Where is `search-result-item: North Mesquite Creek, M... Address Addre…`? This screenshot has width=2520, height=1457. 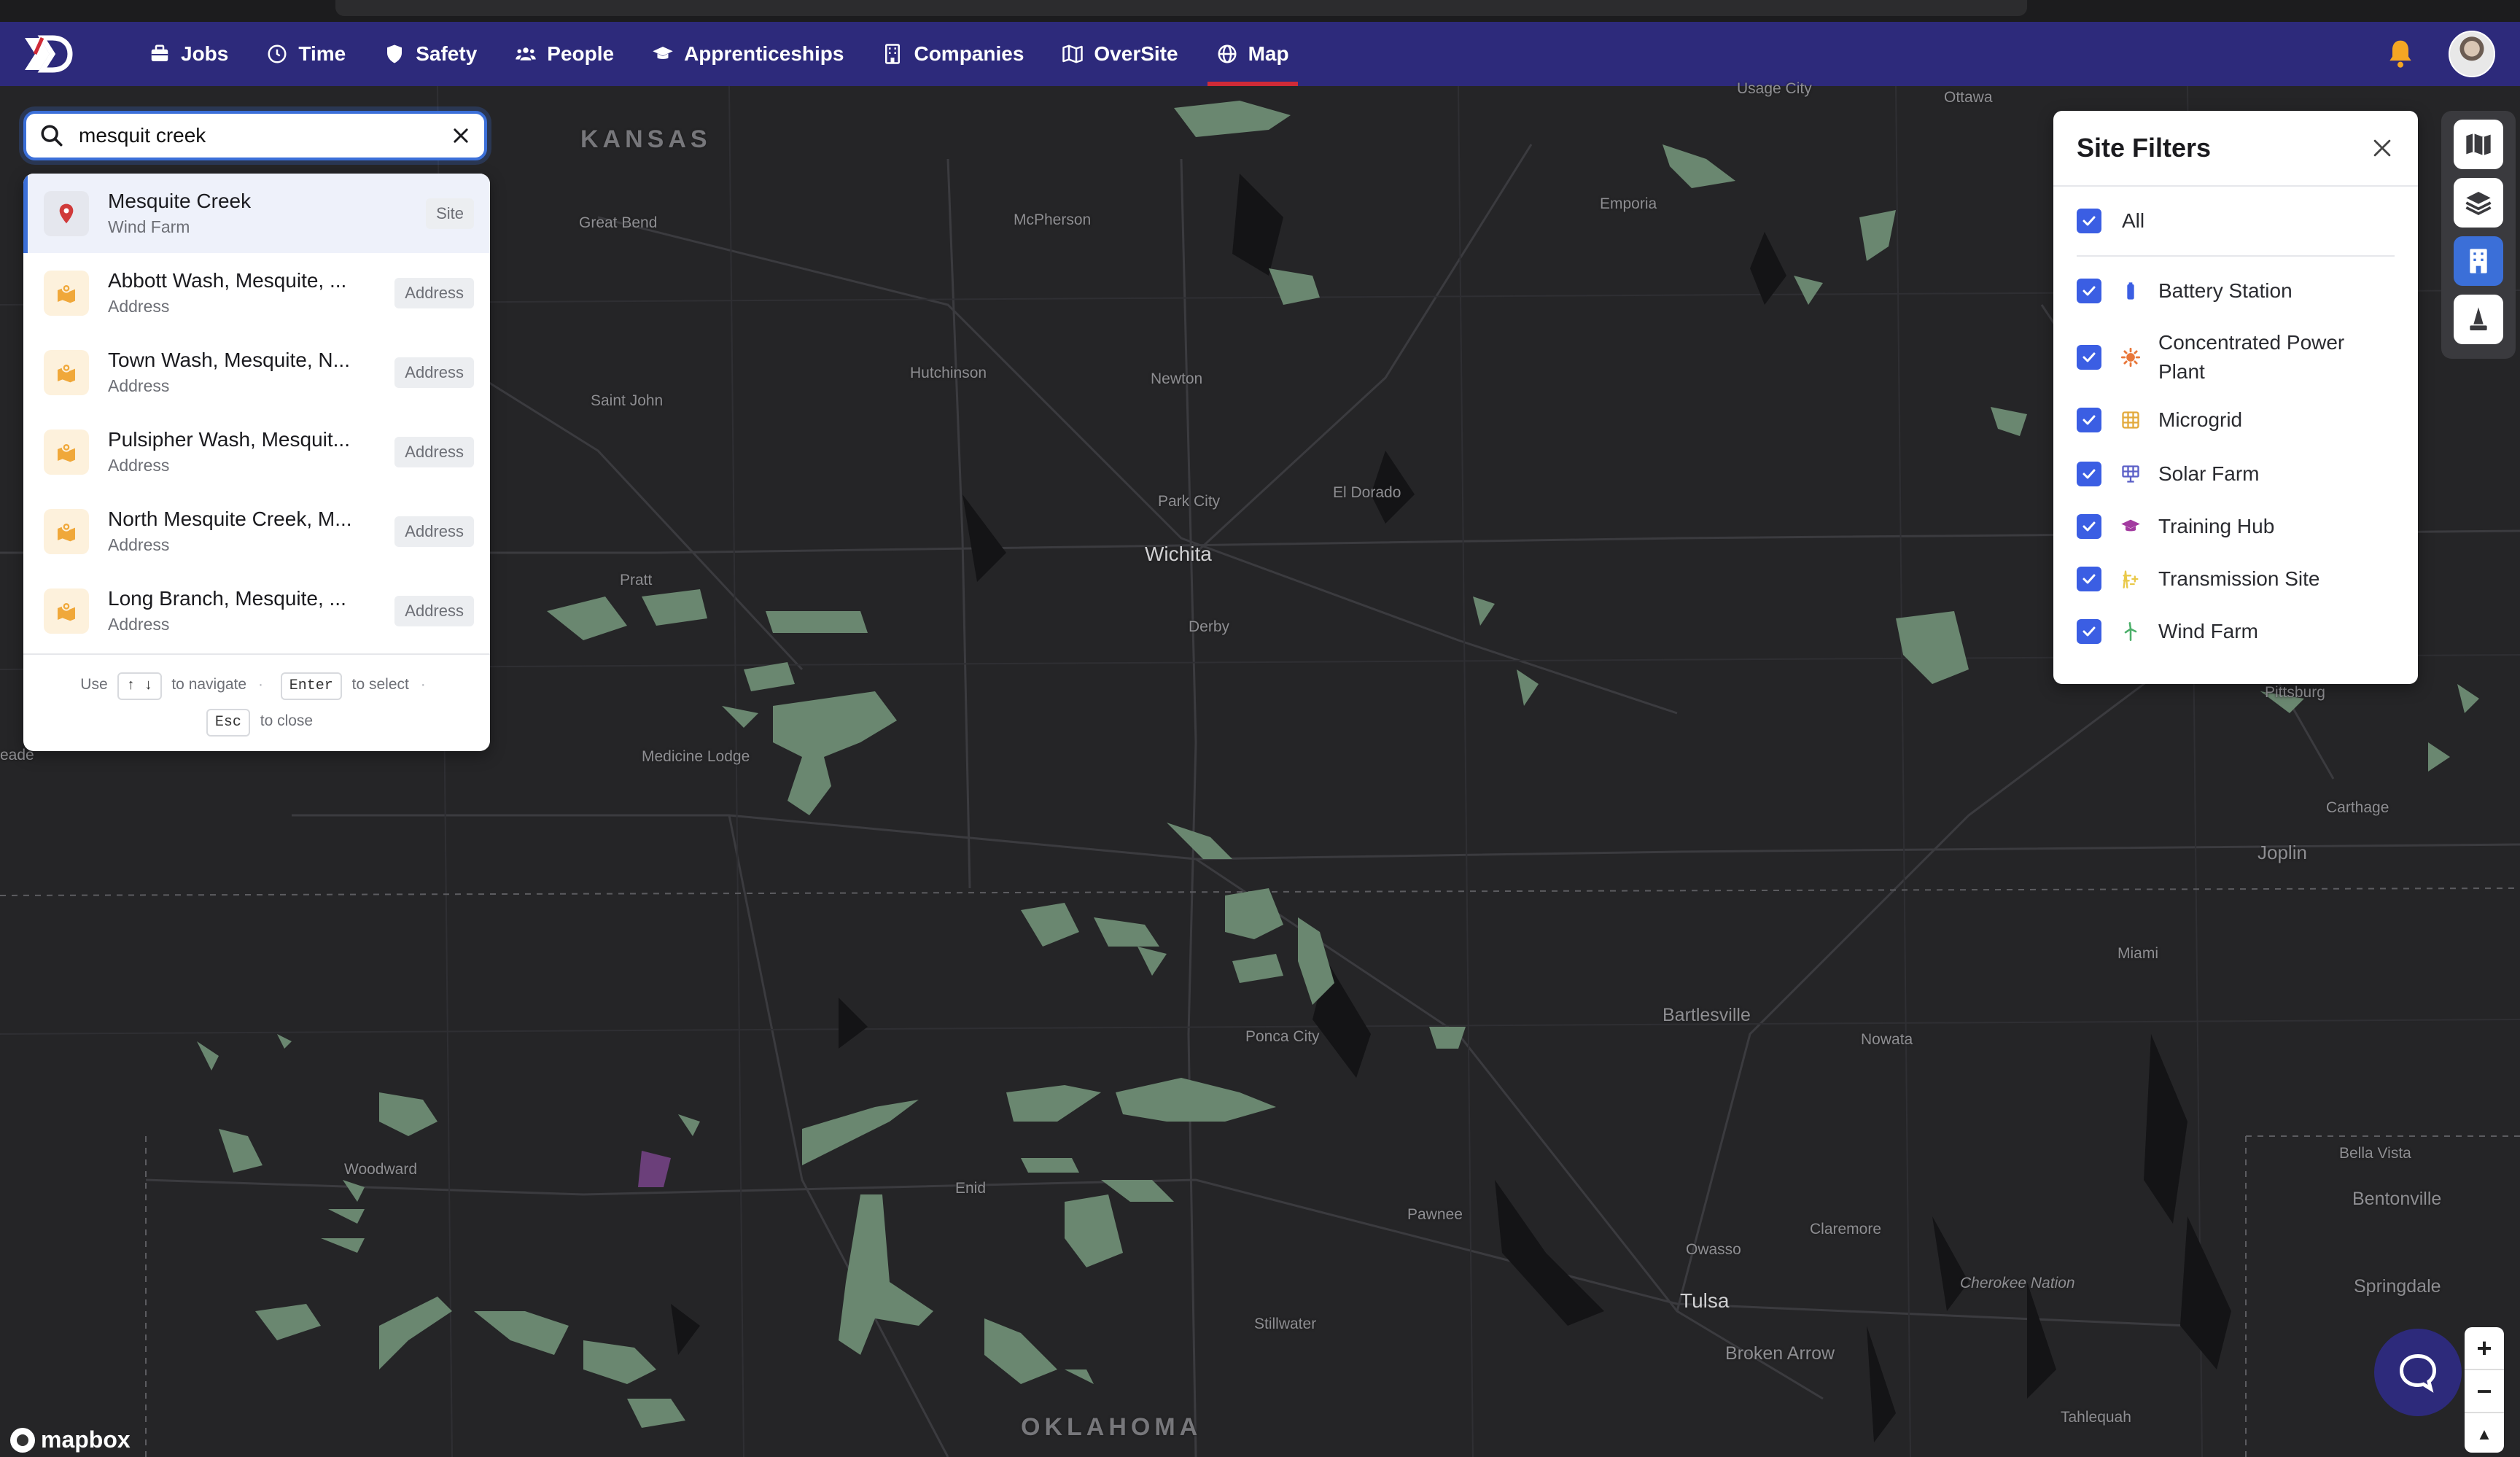 search-result-item: North Mesquite Creek, M... Address Addre… is located at coordinates (256, 532).